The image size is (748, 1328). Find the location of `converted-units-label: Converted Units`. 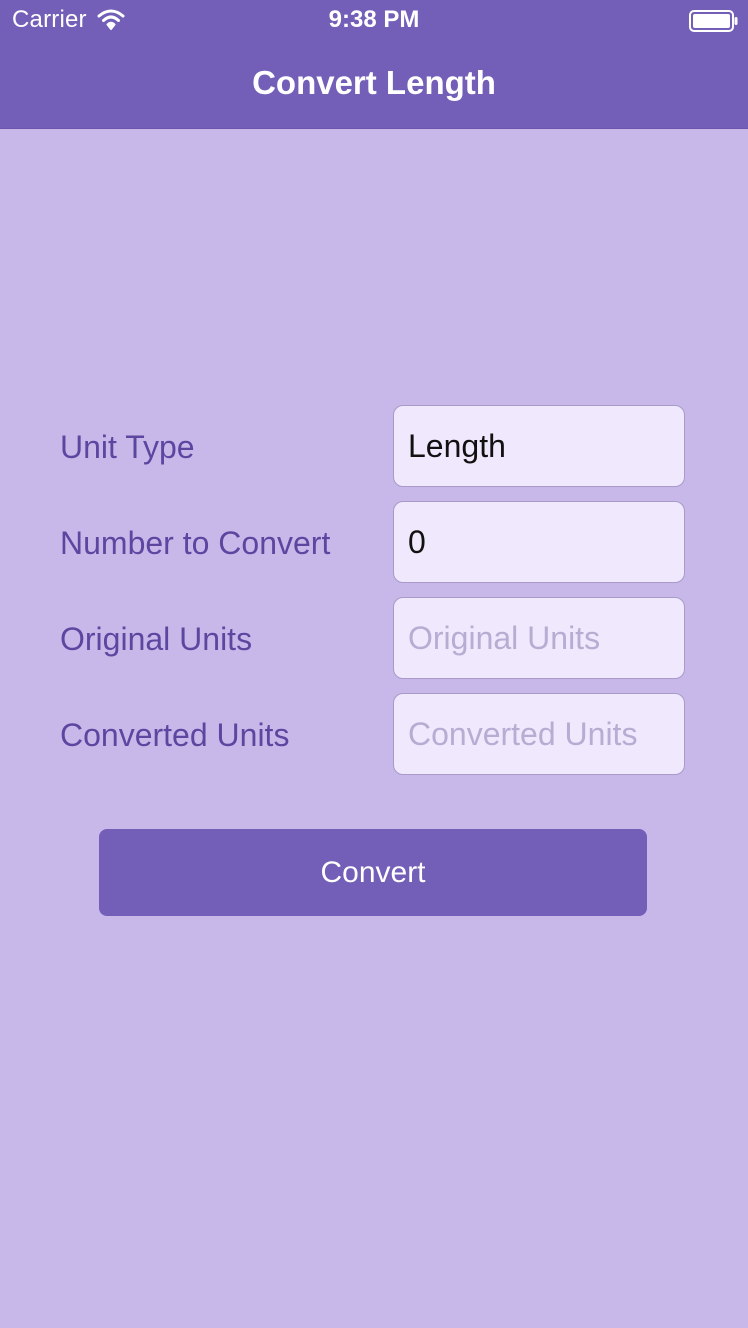

converted-units-label: Converted Units is located at coordinates (175, 735).